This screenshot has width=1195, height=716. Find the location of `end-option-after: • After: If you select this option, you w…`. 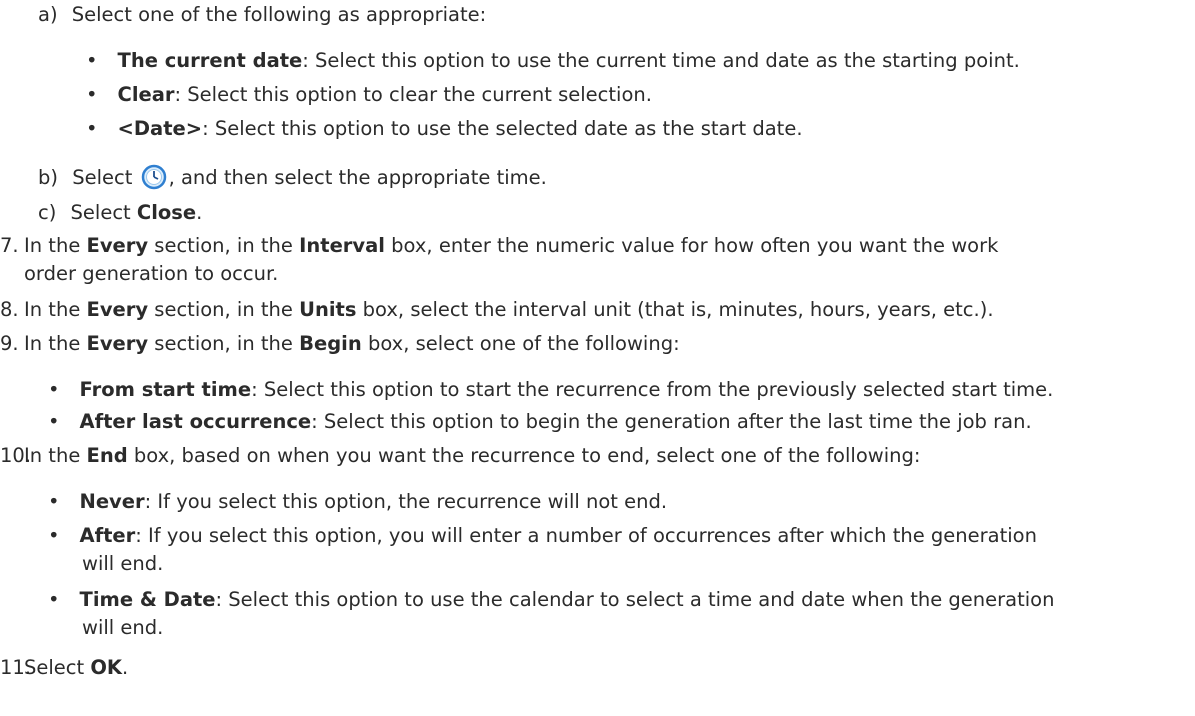

end-option-after: • After: If you select this option, you w… is located at coordinates (542, 536).